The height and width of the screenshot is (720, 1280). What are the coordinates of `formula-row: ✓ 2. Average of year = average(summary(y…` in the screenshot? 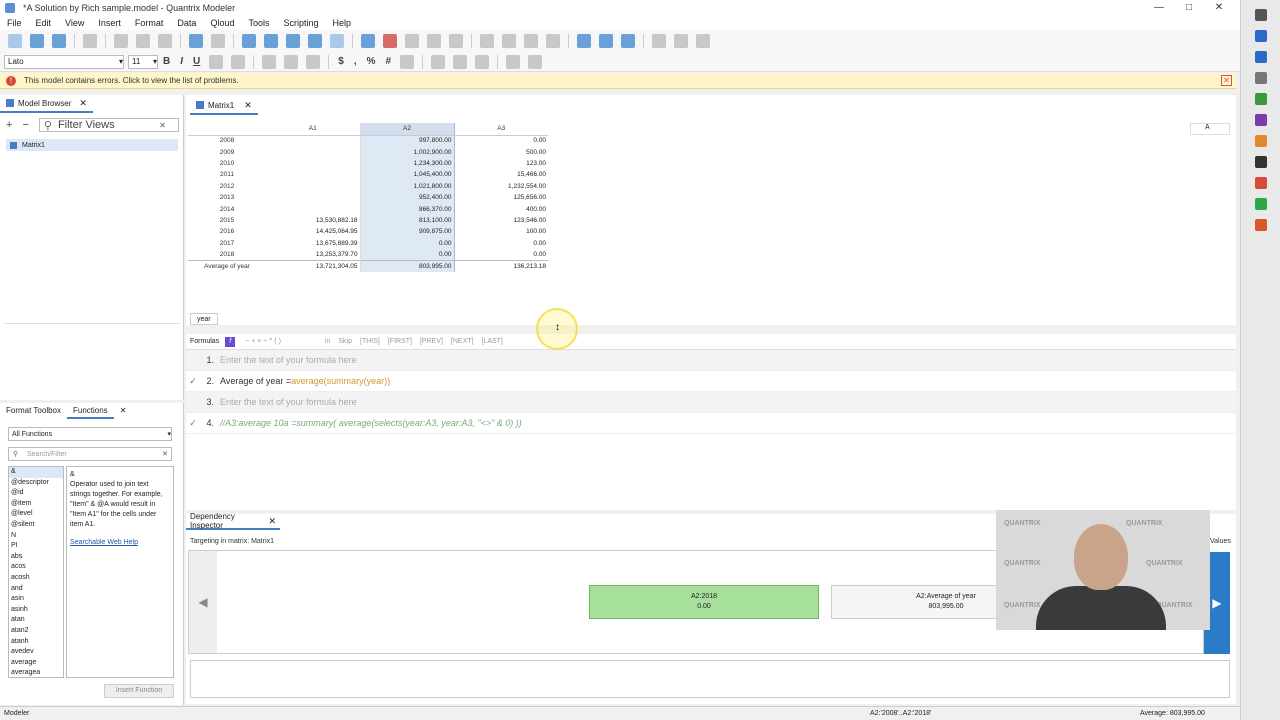 It's located at (711, 381).